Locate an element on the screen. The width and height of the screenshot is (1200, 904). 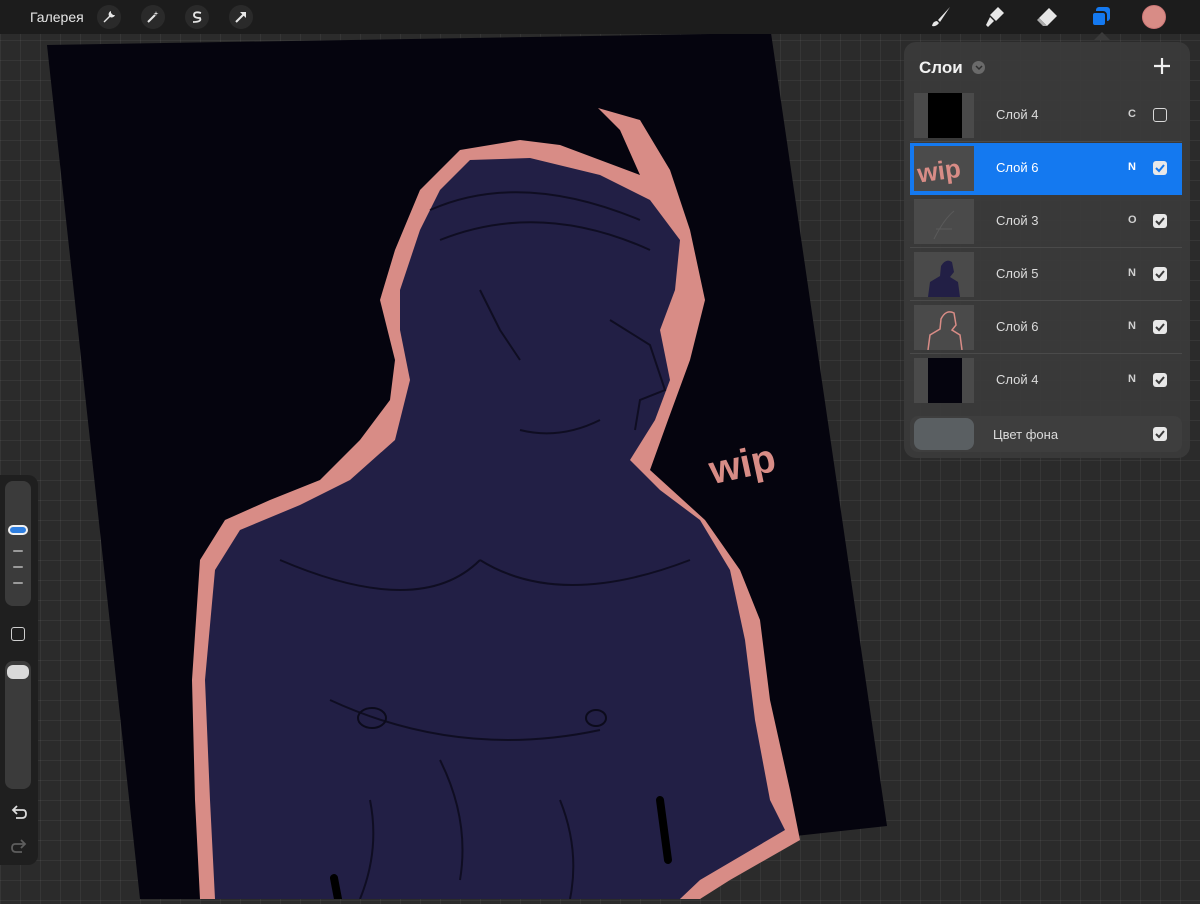
layer-name: Слой 3 is located at coordinates (1017, 220).